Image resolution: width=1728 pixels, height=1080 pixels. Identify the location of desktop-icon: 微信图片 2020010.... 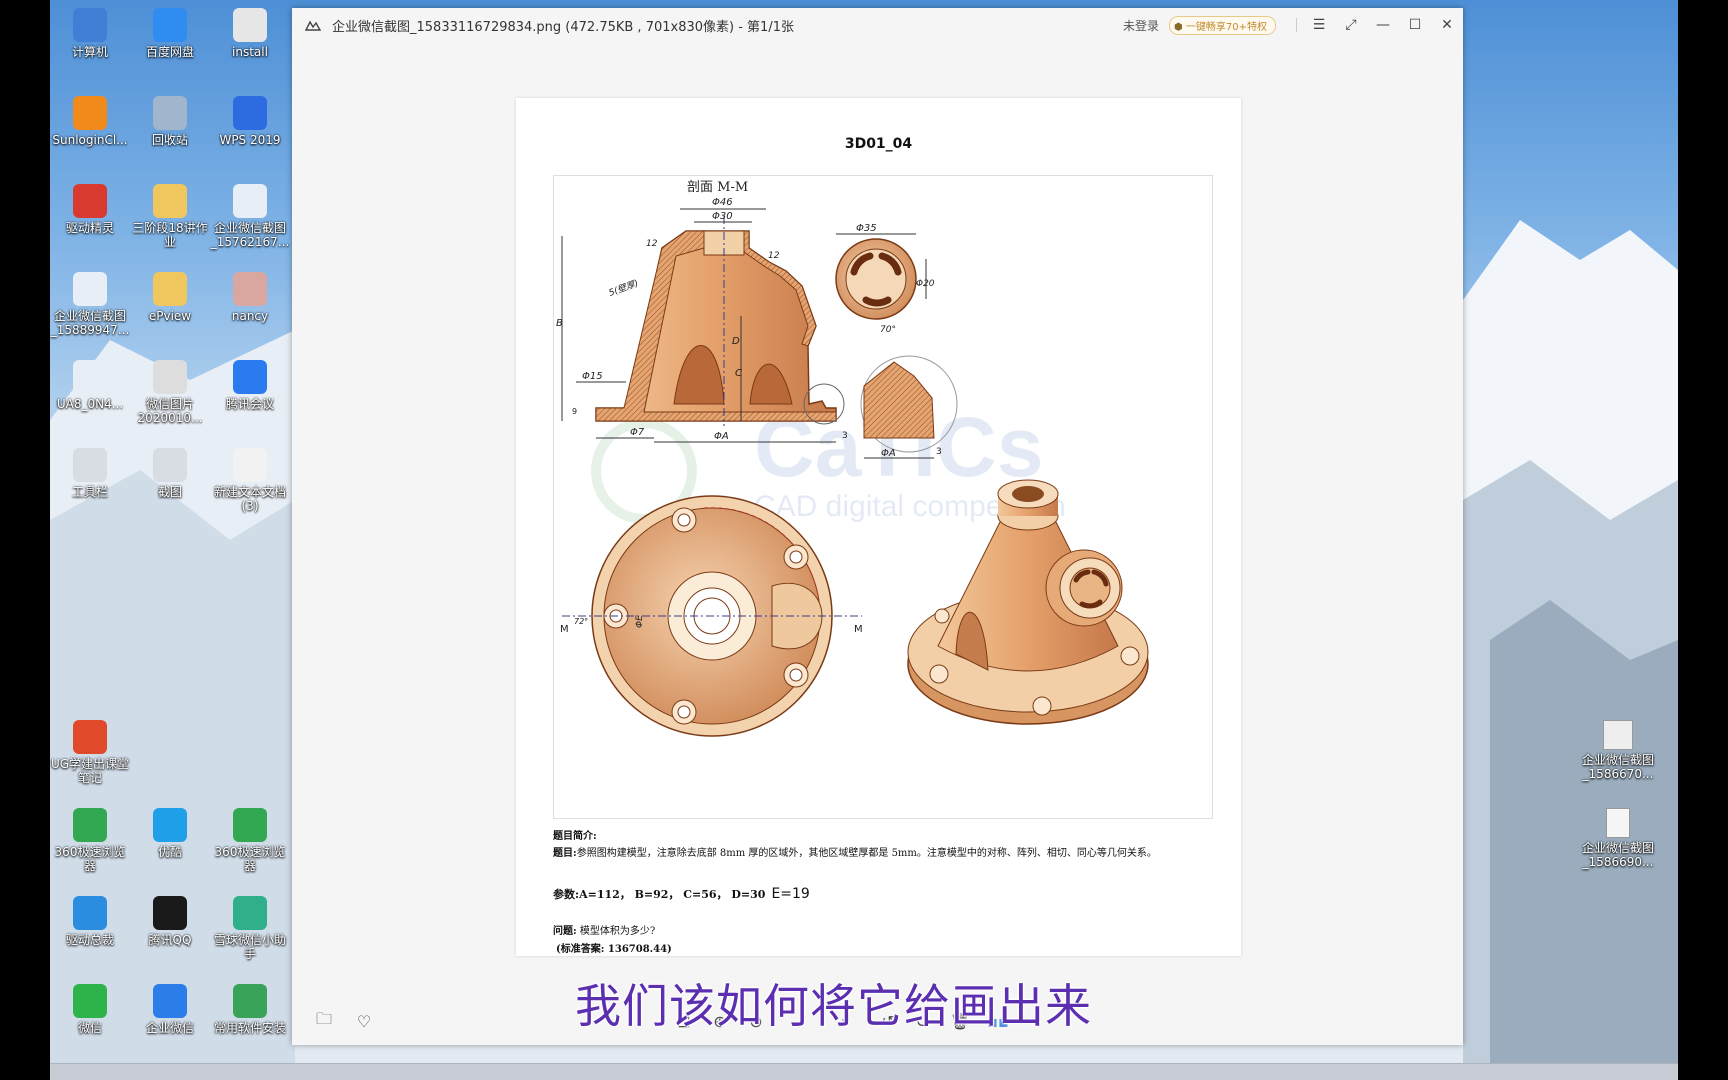
(170, 392).